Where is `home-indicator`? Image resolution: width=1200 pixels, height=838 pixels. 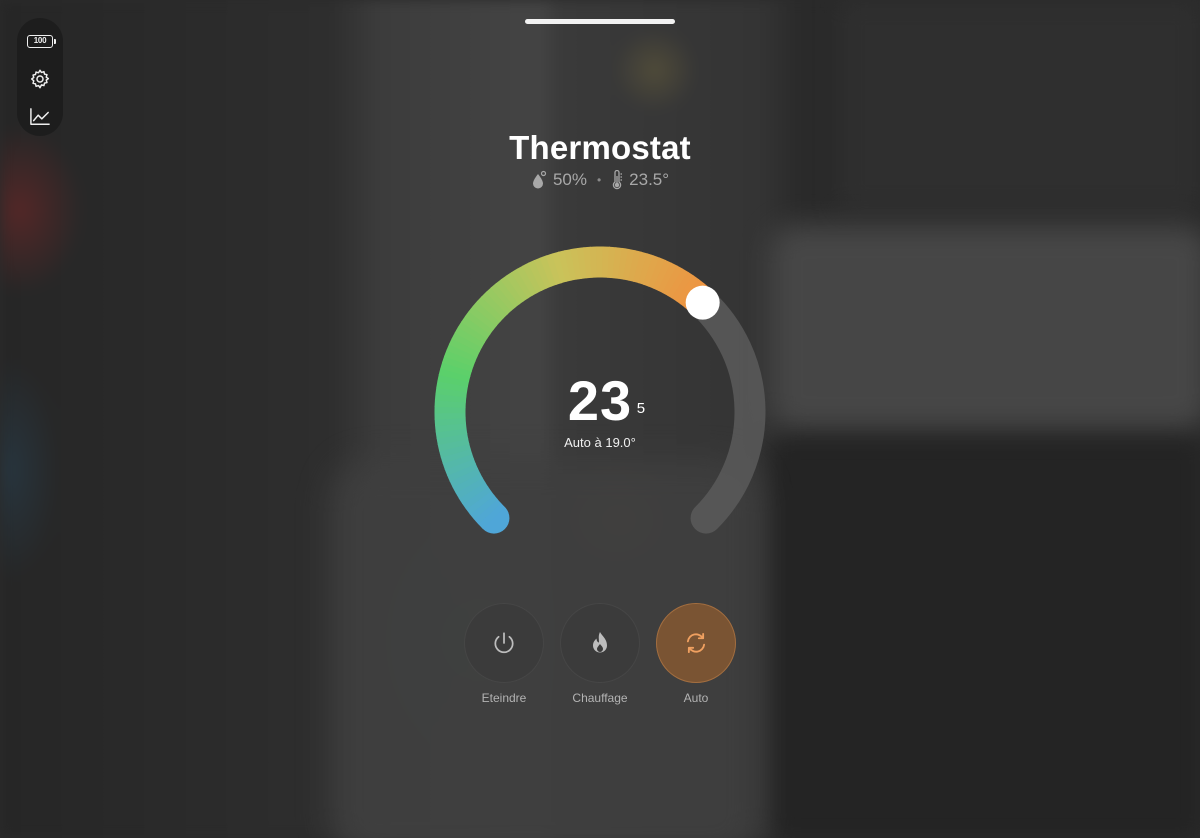 home-indicator is located at coordinates (600, 21).